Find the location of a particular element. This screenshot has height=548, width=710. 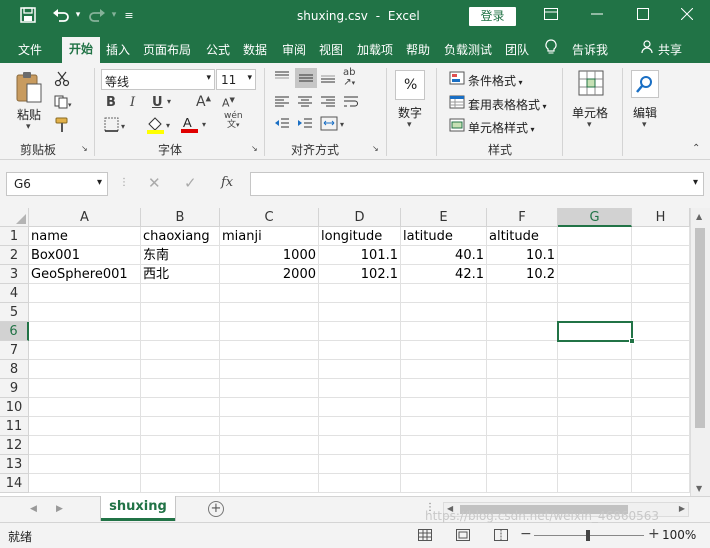

cell-c4 is located at coordinates (269, 293).